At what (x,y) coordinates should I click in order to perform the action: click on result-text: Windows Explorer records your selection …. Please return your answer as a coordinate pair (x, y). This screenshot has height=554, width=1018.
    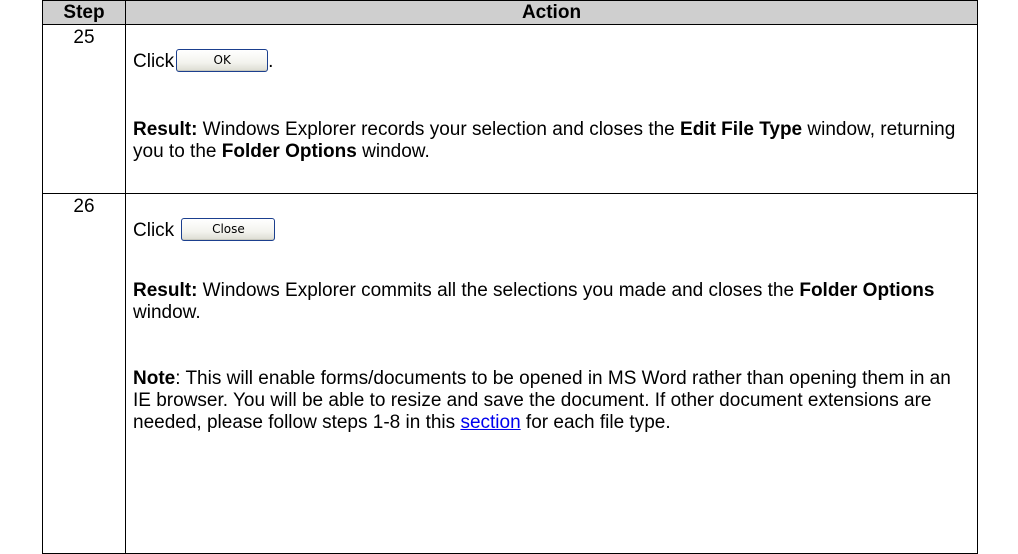
    Looking at the image, I should click on (439, 129).